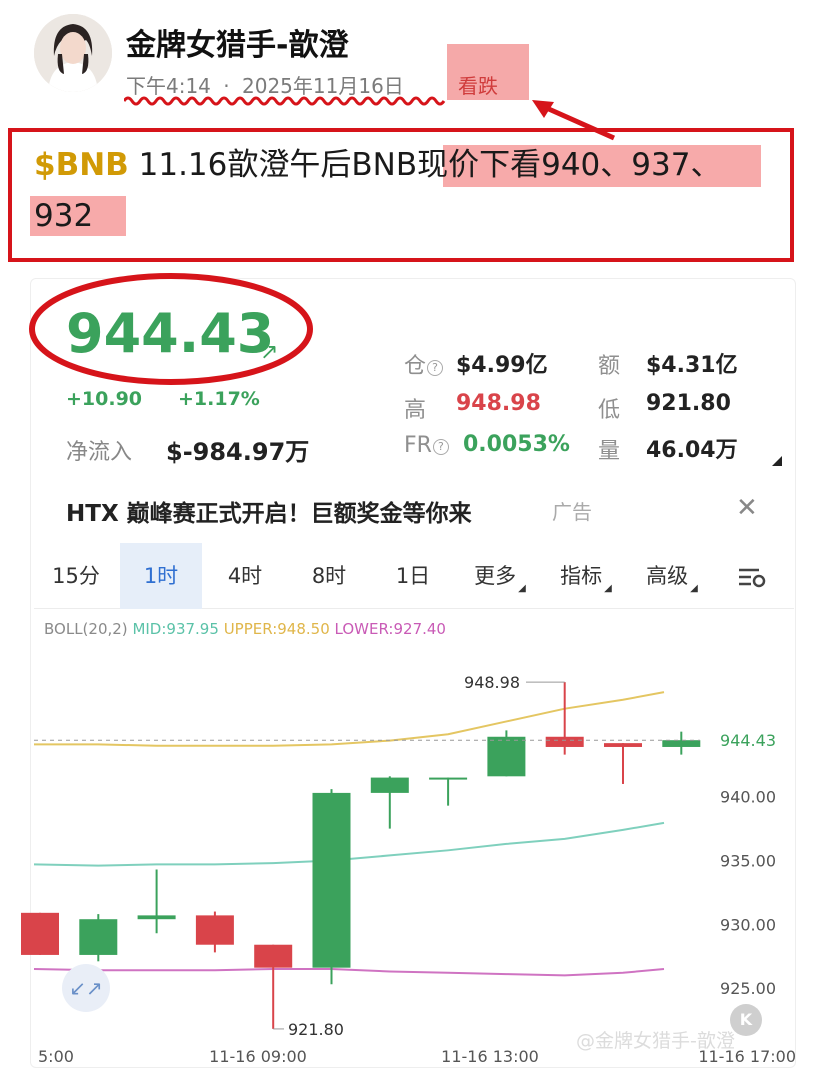 The height and width of the screenshot is (1079, 828). I want to click on y-tick-label: 935.00, so click(748, 861).